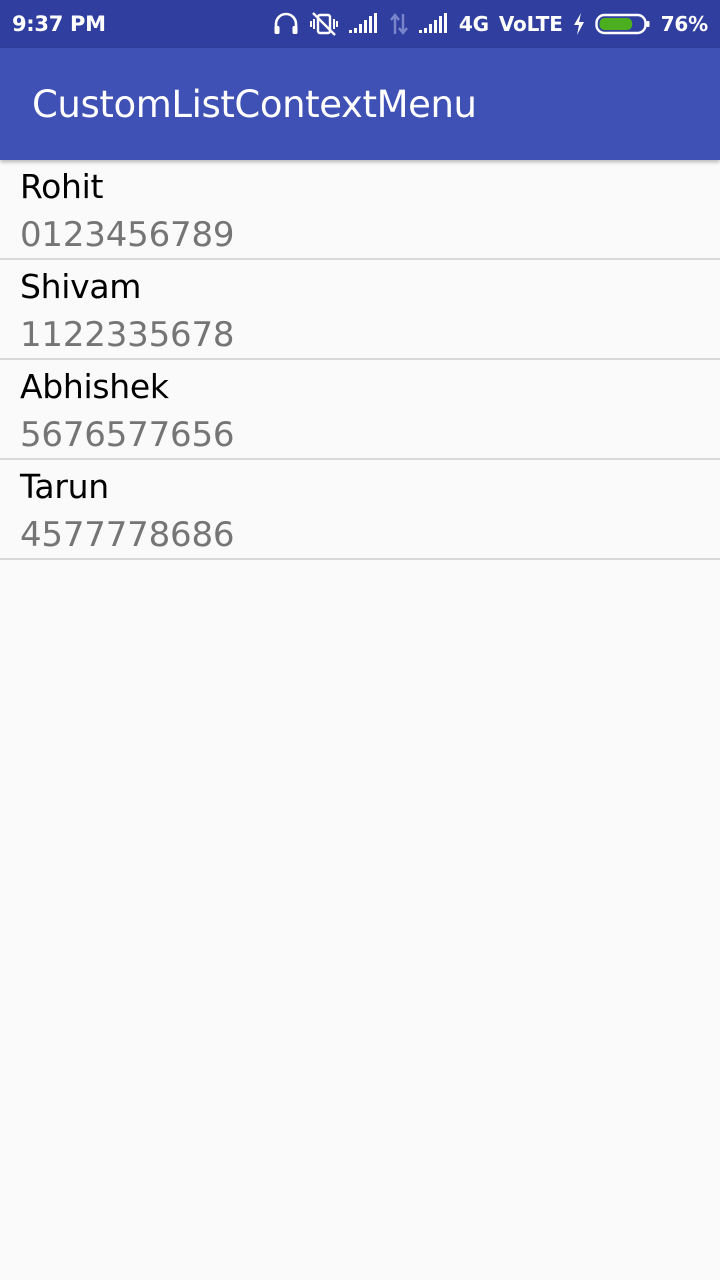 The width and height of the screenshot is (720, 1280). Describe the element at coordinates (473, 24) in the screenshot. I see `network-type: 4G` at that location.